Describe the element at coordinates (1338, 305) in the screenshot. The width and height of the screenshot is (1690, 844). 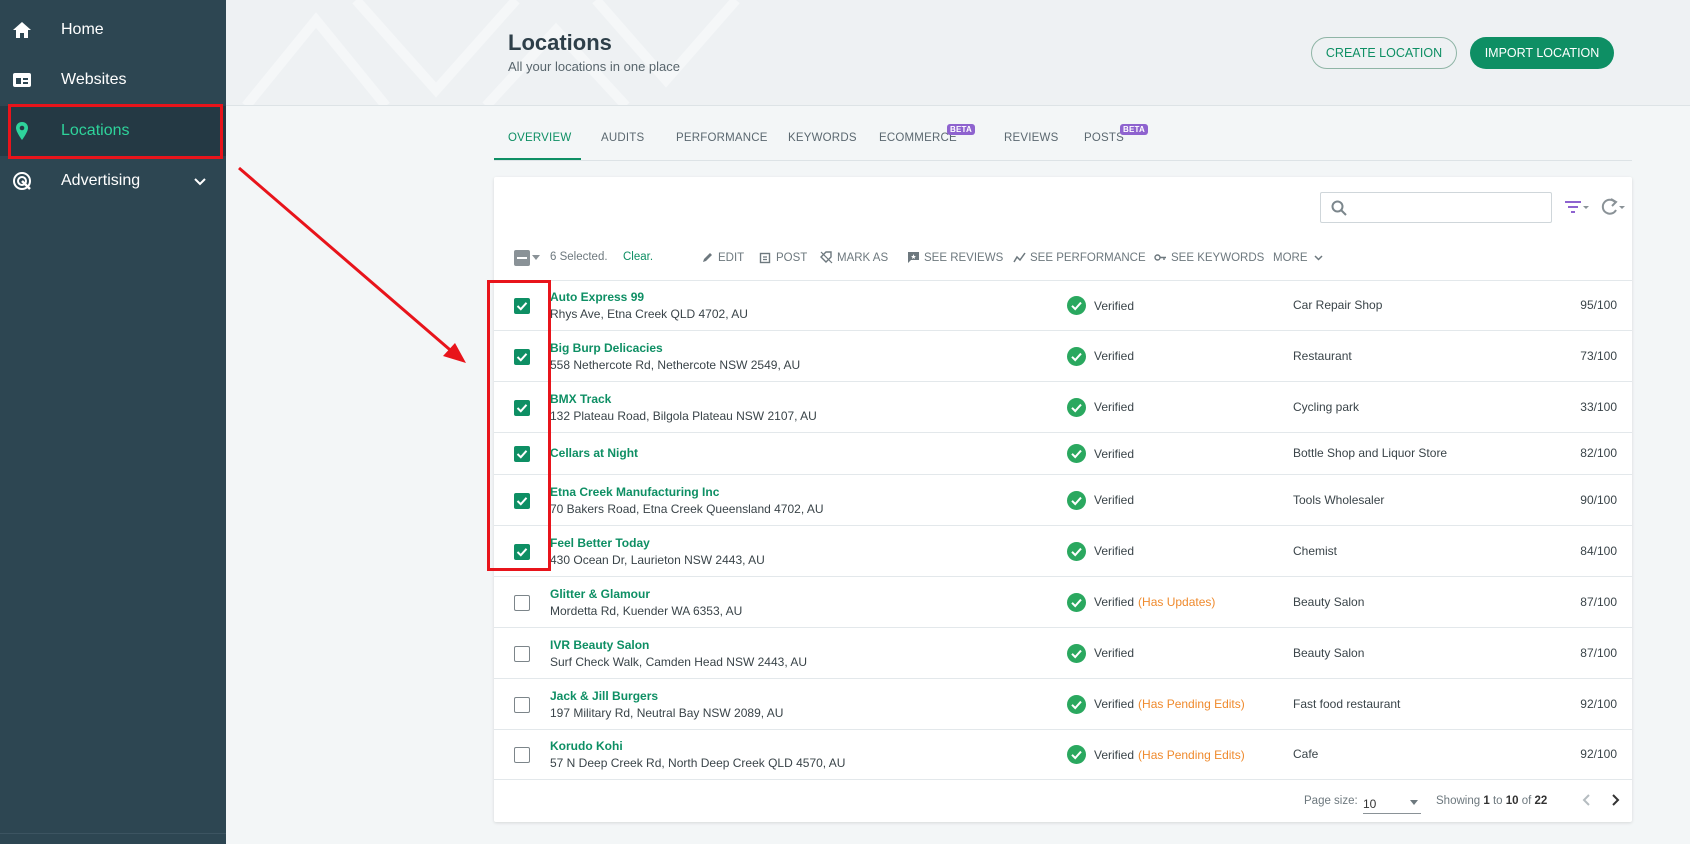
I see `location-category: Car Repair Shop` at that location.